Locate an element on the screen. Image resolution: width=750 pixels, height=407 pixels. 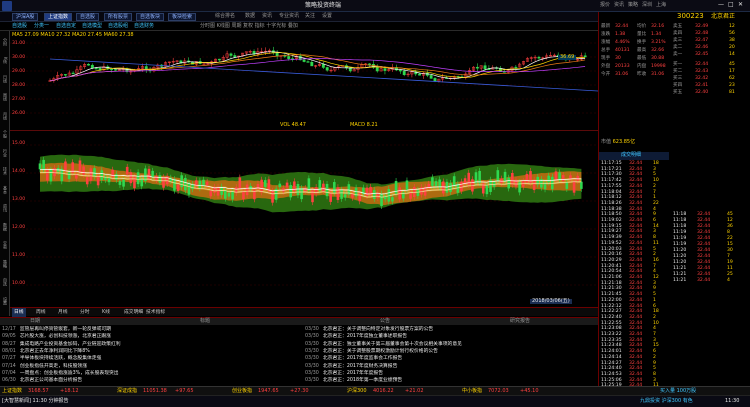
minimize-icon: — is located at coordinates (721, 5).